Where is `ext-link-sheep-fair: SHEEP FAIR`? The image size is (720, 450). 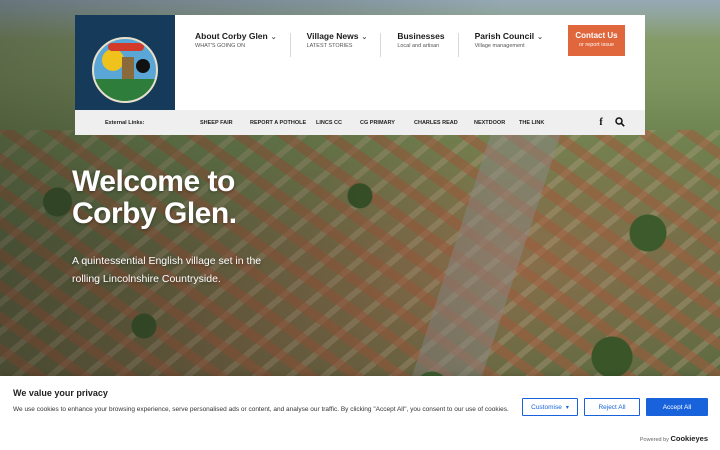 ext-link-sheep-fair: SHEEP FAIR is located at coordinates (216, 123).